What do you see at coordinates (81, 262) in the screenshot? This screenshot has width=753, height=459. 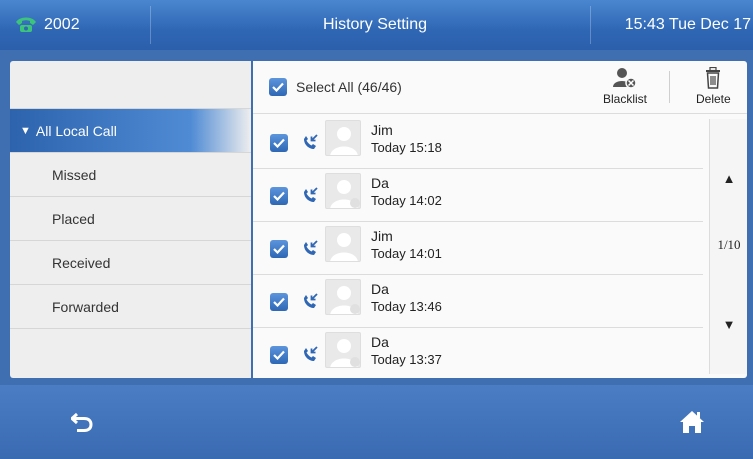 I see `sidebar-item-label: Received` at bounding box center [81, 262].